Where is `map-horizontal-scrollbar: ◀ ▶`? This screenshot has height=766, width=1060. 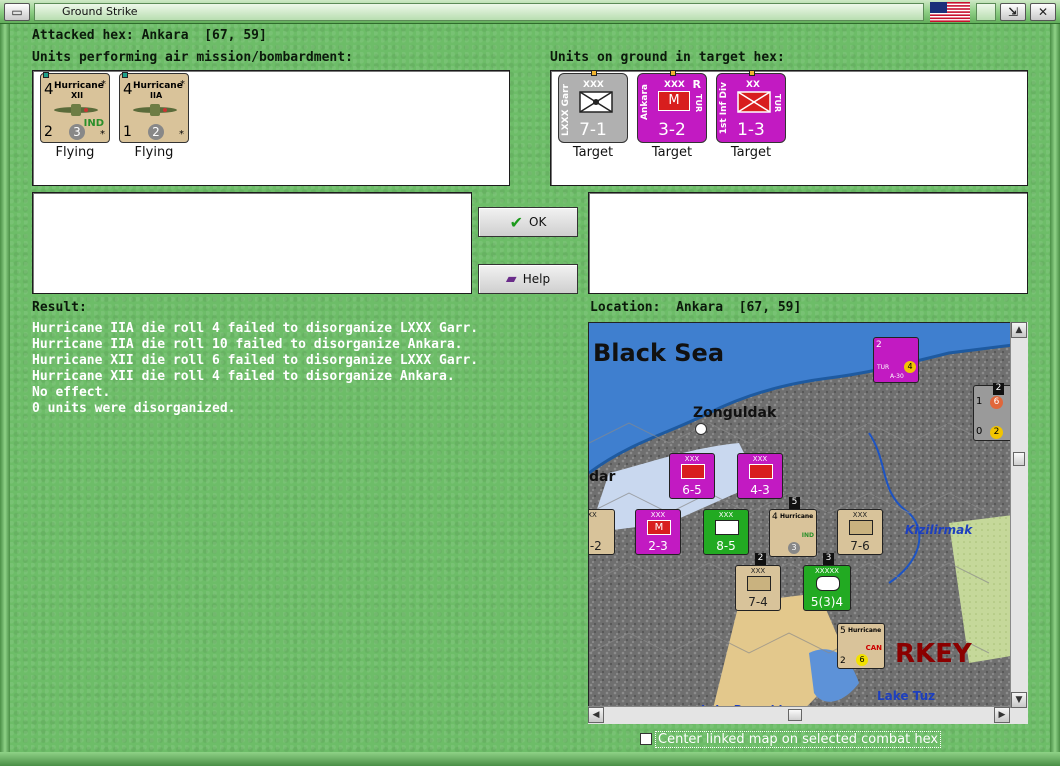 map-horizontal-scrollbar: ◀ ▶ is located at coordinates (799, 715).